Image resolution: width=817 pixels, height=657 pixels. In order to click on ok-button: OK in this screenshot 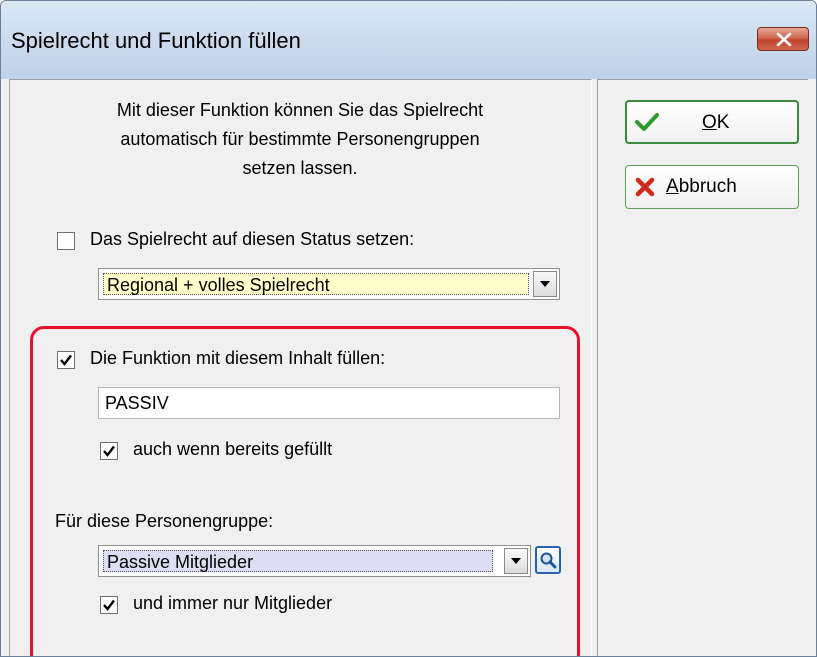, I will do `click(712, 122)`.